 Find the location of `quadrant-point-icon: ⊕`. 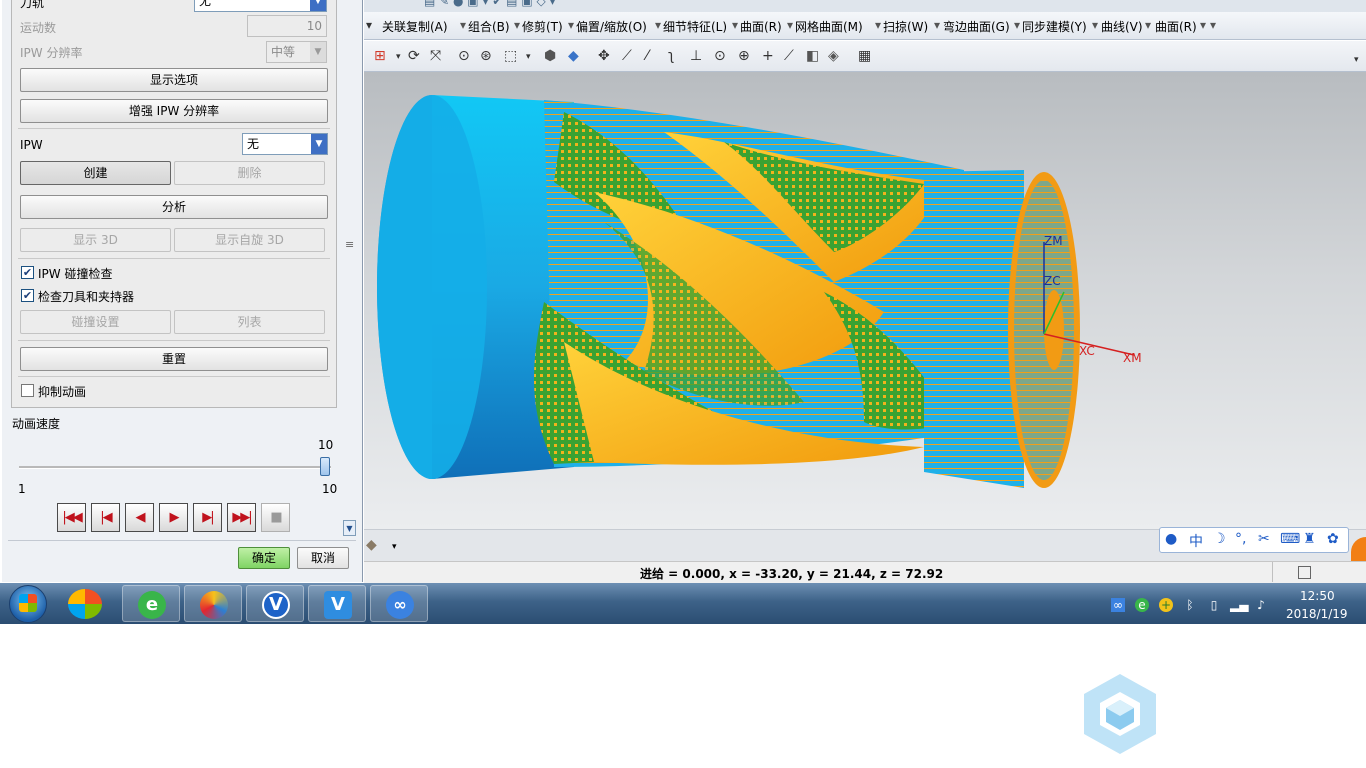

quadrant-point-icon: ⊕ is located at coordinates (744, 56).